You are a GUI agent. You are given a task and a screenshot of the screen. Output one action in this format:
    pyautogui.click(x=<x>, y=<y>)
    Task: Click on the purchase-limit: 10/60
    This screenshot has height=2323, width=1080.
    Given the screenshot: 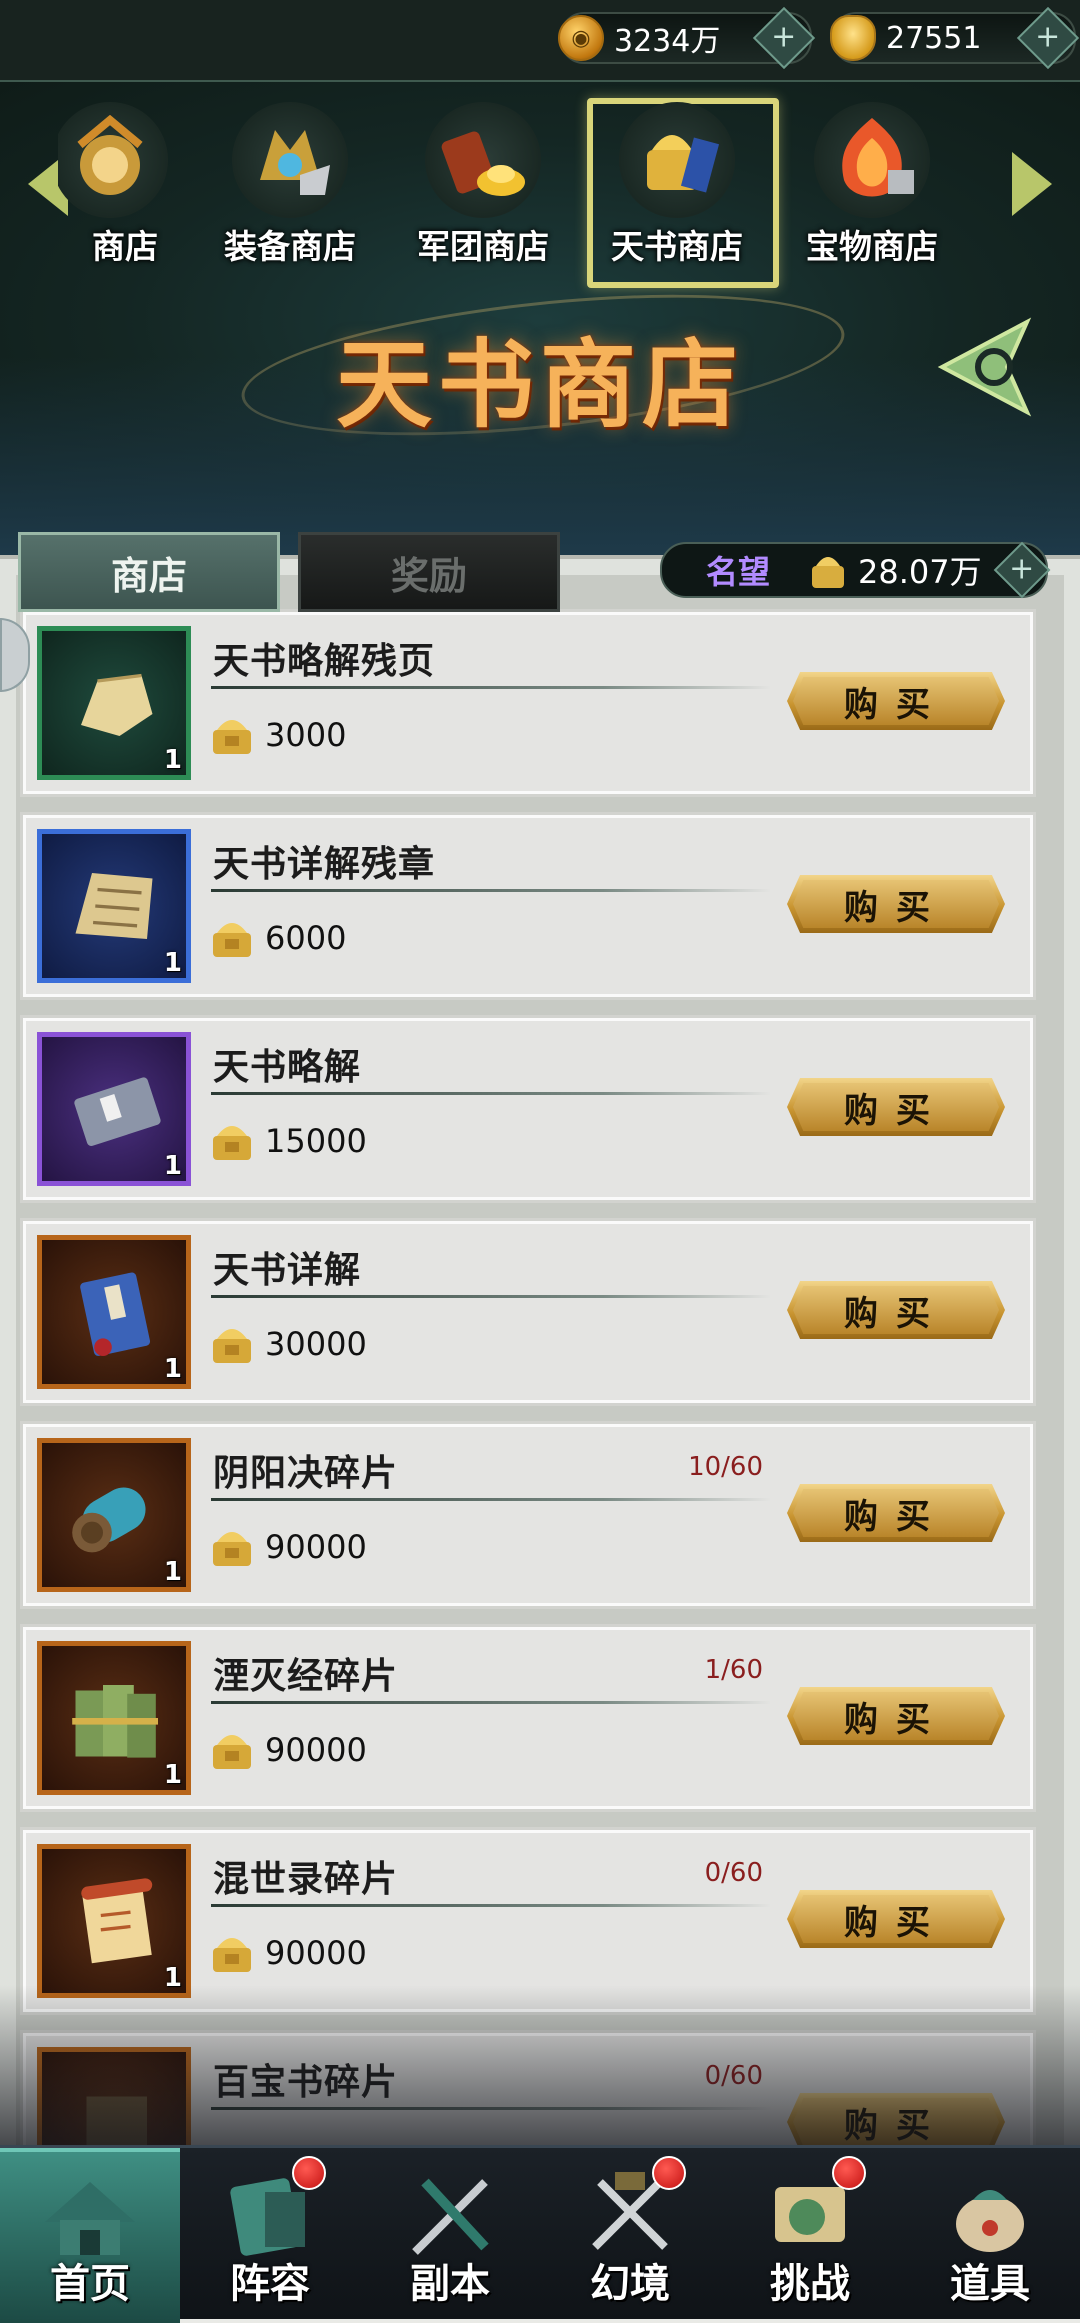 What is the action you would take?
    pyautogui.click(x=725, y=1467)
    